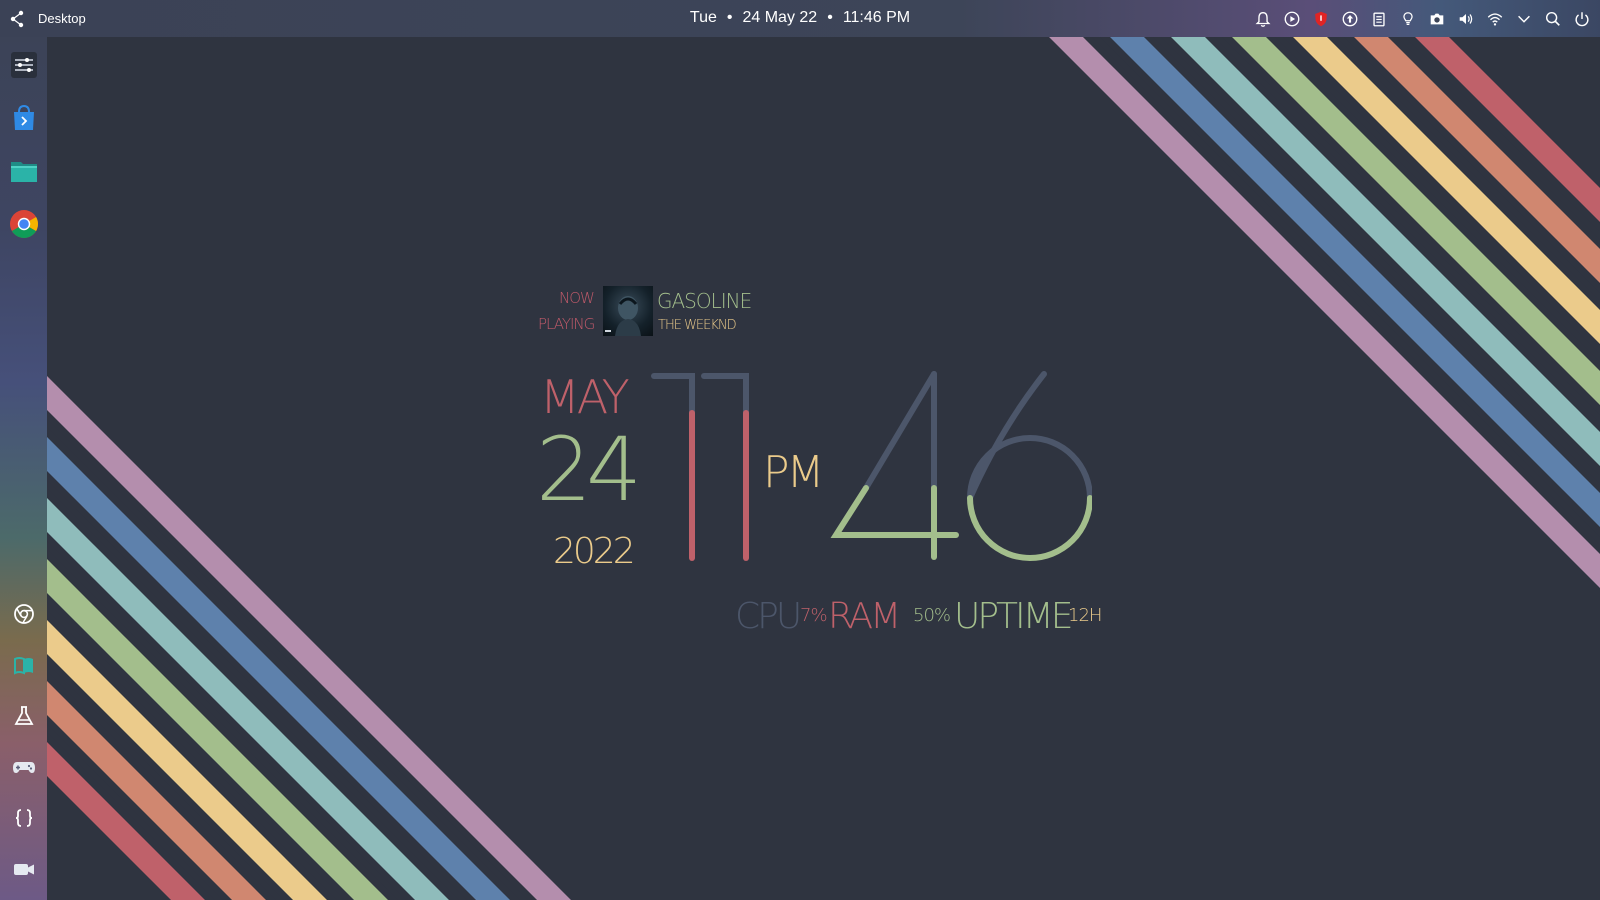 This screenshot has width=1600, height=900. What do you see at coordinates (1466, 19) in the screenshot?
I see `volume-icon` at bounding box center [1466, 19].